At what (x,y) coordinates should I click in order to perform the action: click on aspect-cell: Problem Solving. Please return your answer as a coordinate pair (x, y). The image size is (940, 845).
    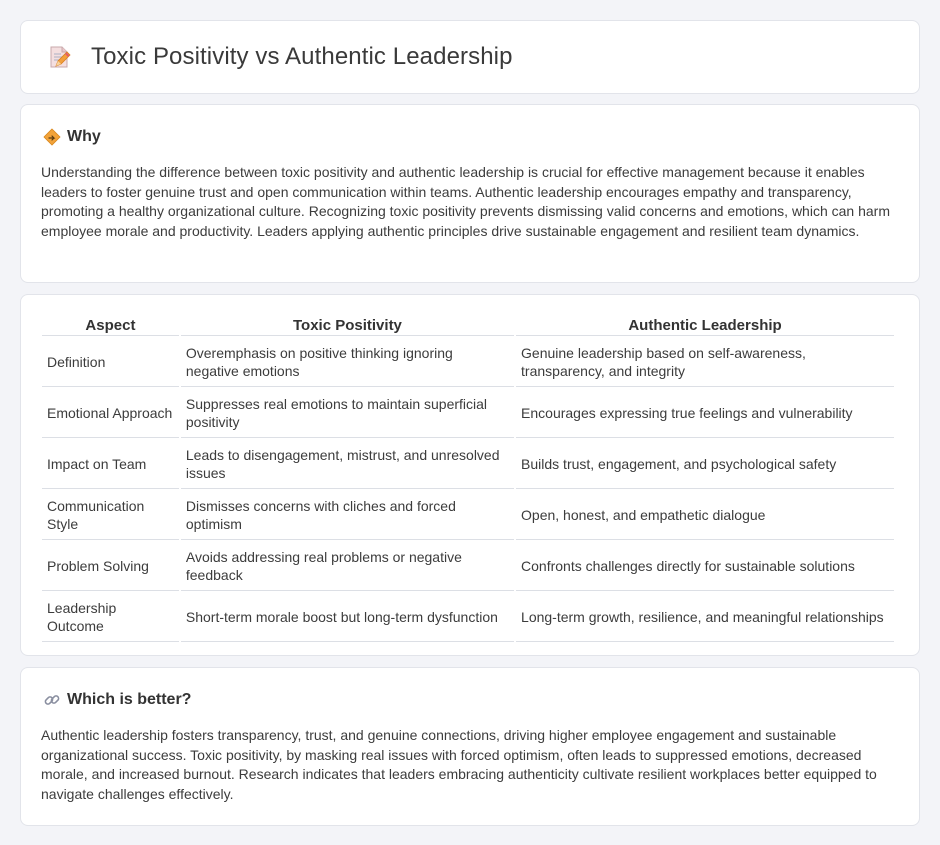
    Looking at the image, I should click on (110, 566).